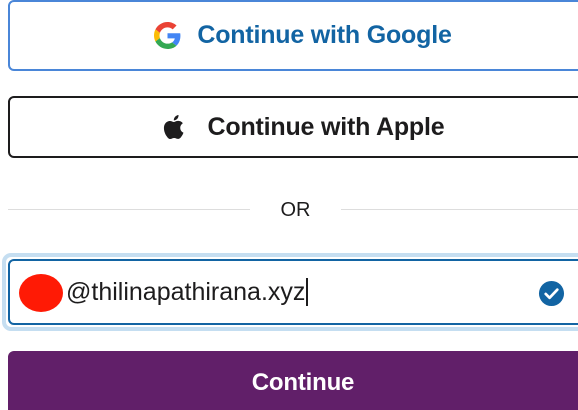 The height and width of the screenshot is (410, 578). I want to click on text-caret, so click(307, 292).